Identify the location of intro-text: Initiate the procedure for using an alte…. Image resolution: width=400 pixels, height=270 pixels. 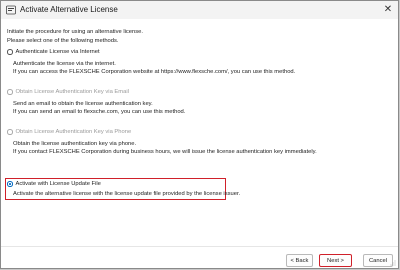
(75, 32).